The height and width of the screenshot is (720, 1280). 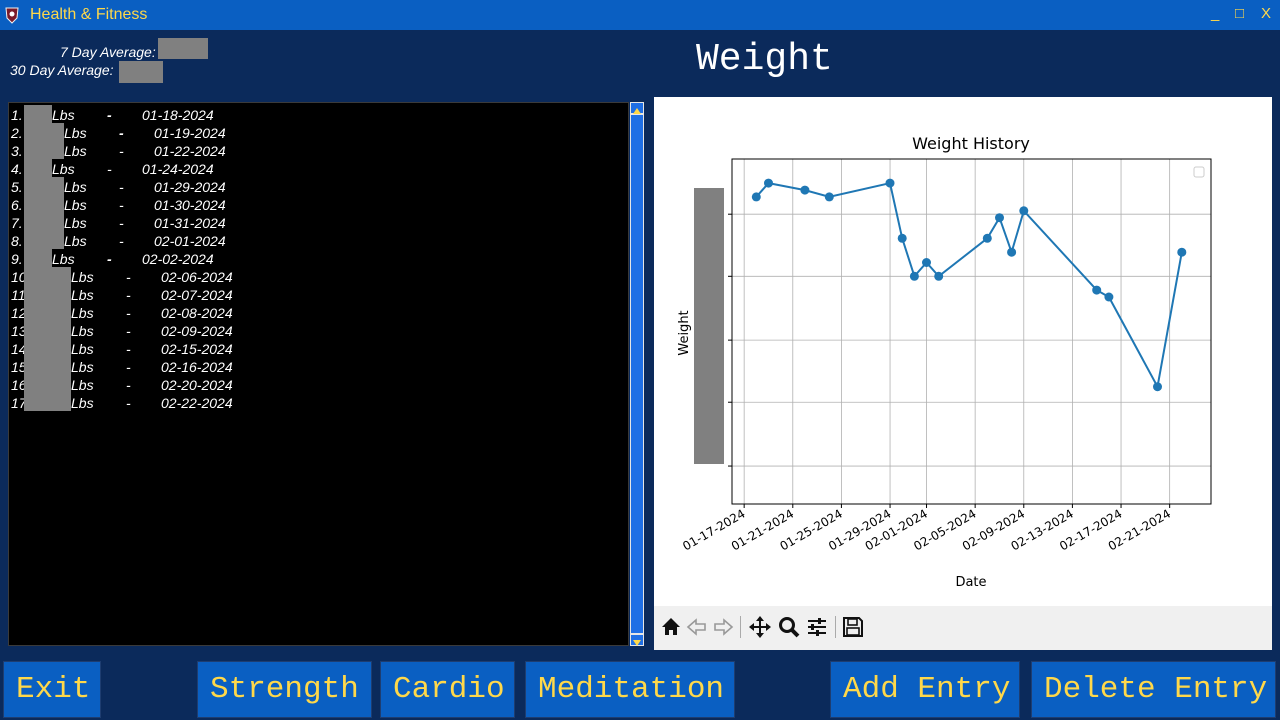 I want to click on title-bar: Health & Fitness _ □ X, so click(x=640, y=15).